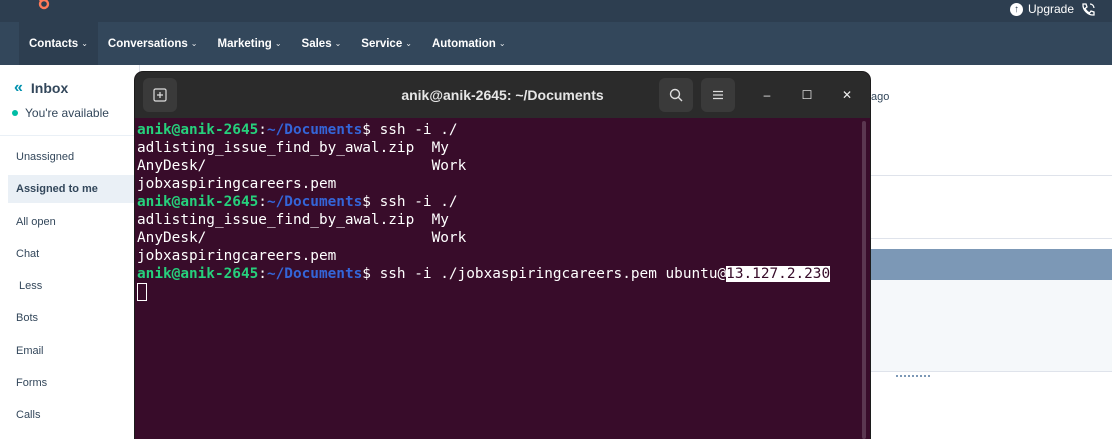  I want to click on text-cursor, so click(142, 292).